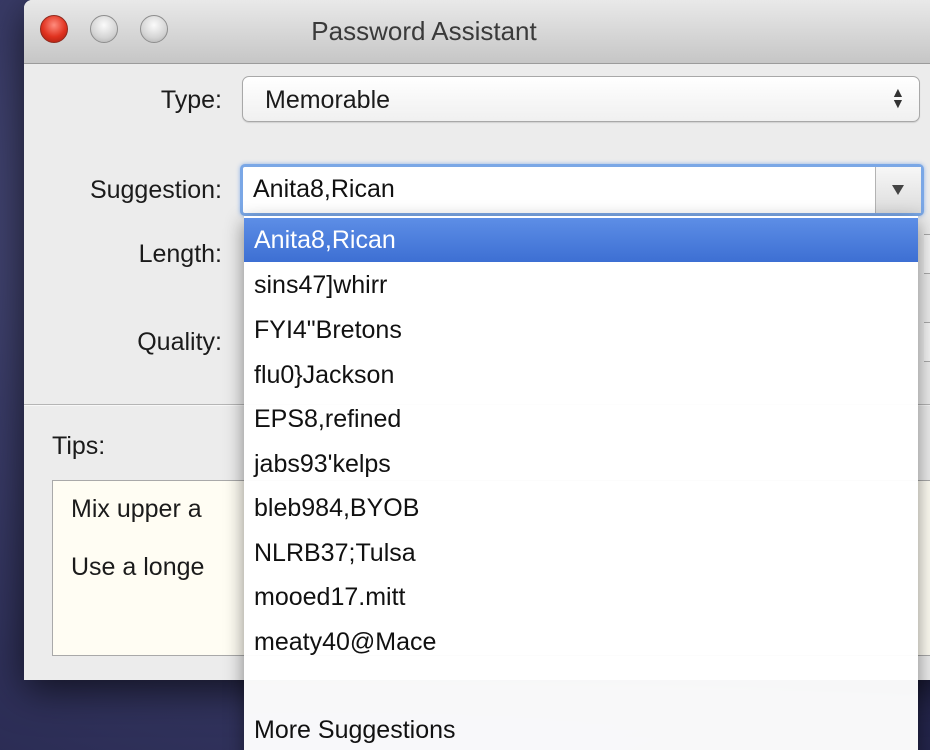 This screenshot has height=750, width=930. What do you see at coordinates (581, 464) in the screenshot?
I see `suggestion-item: jabs93'kelps` at bounding box center [581, 464].